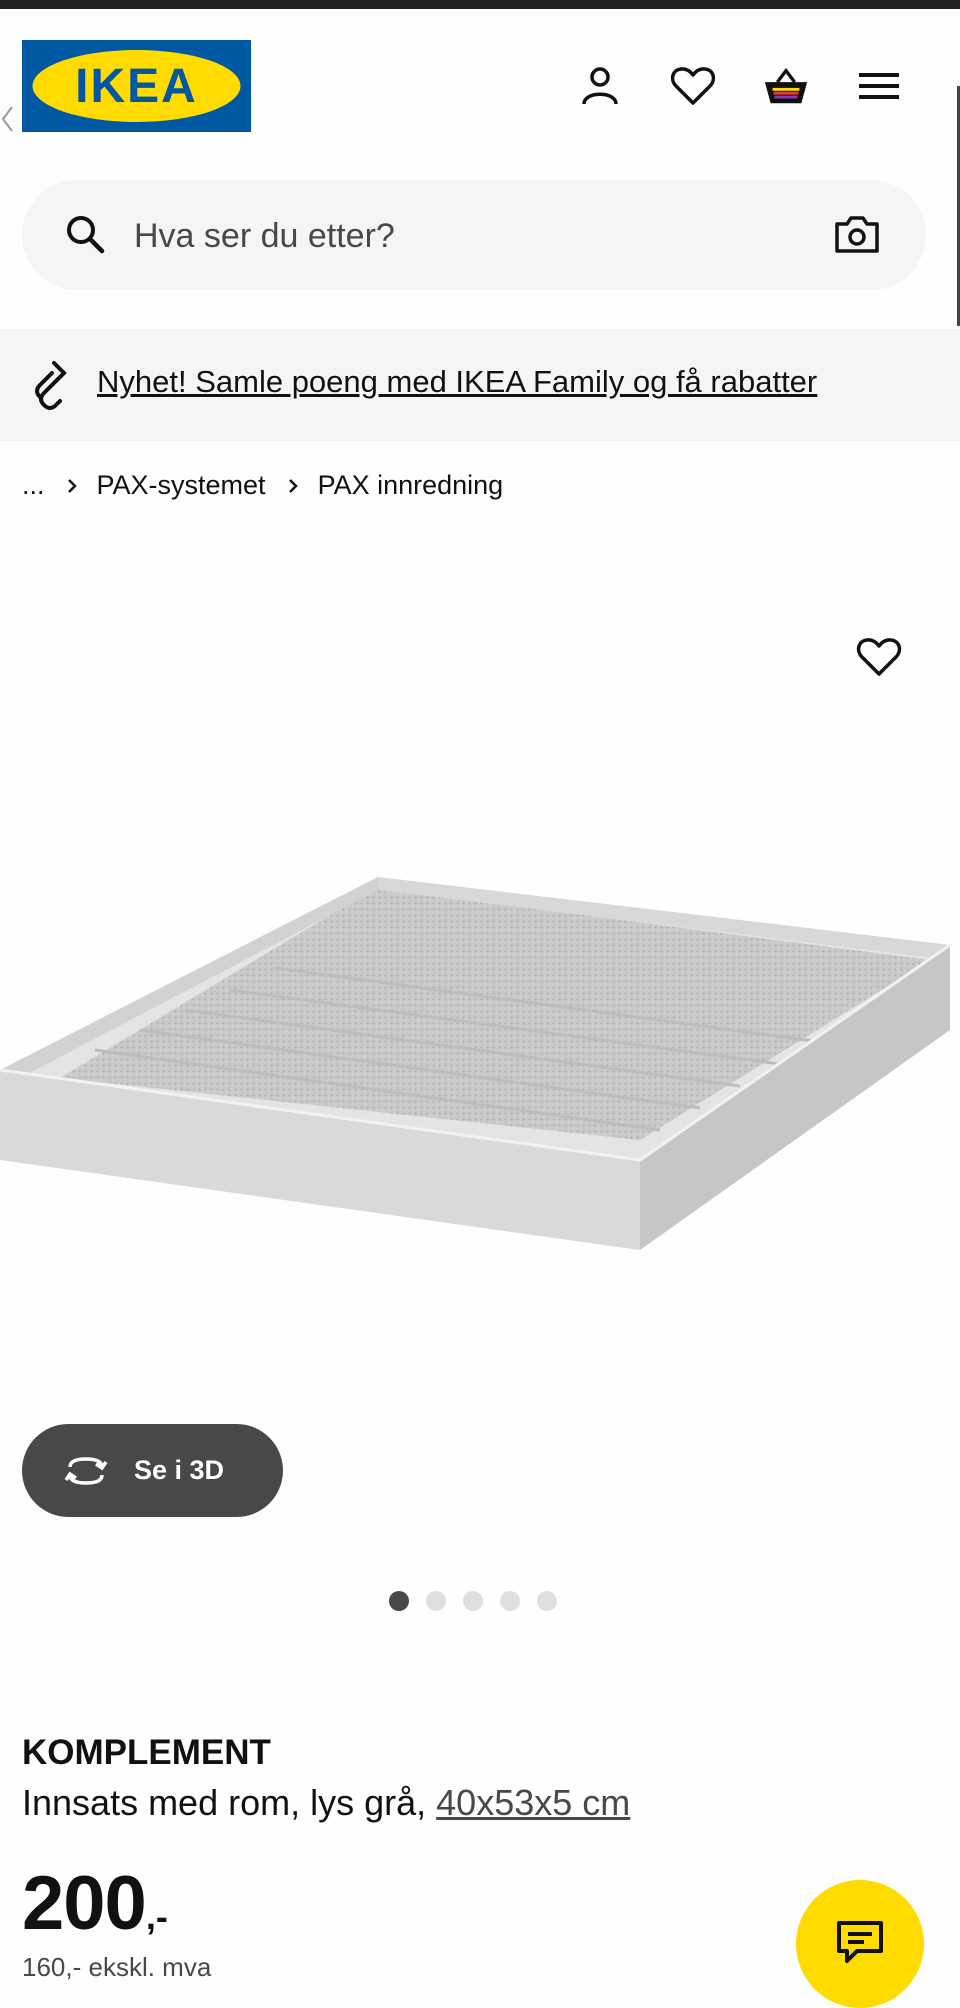  What do you see at coordinates (480, 4) in the screenshot?
I see `status-bar` at bounding box center [480, 4].